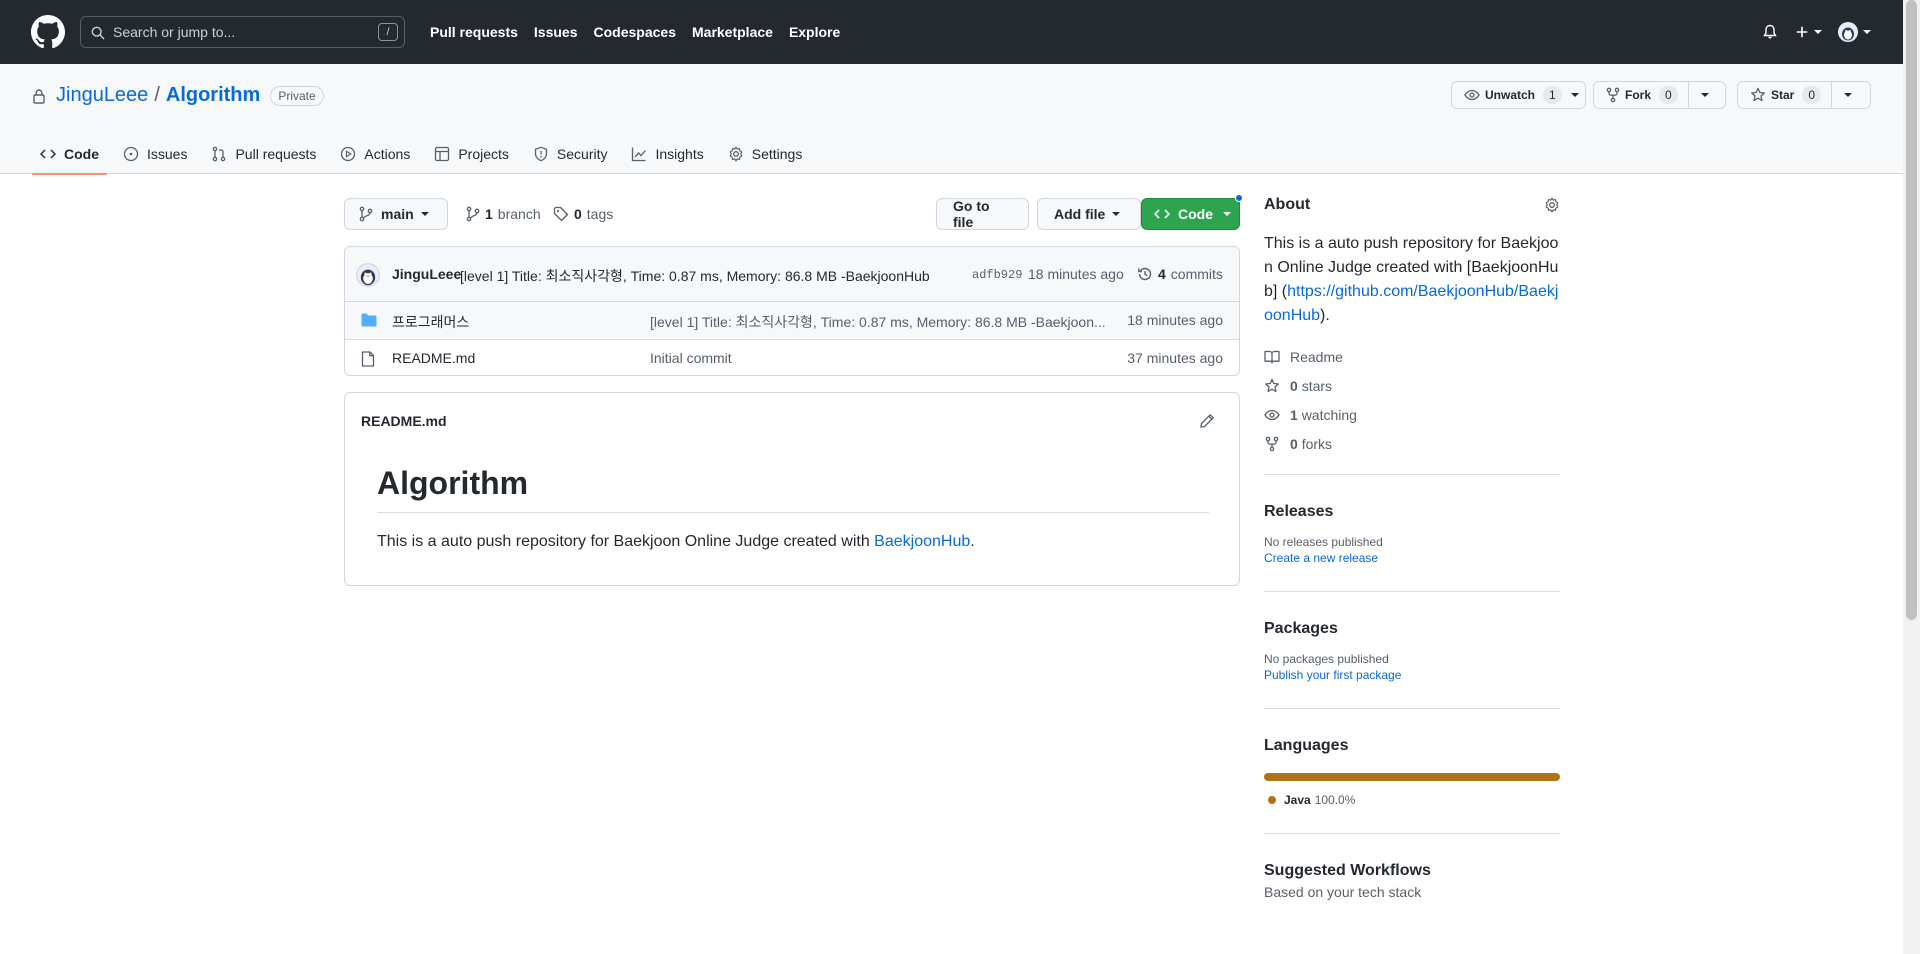 This screenshot has height=954, width=1920. Describe the element at coordinates (600, 214) in the screenshot. I see `tag-label: tags` at that location.